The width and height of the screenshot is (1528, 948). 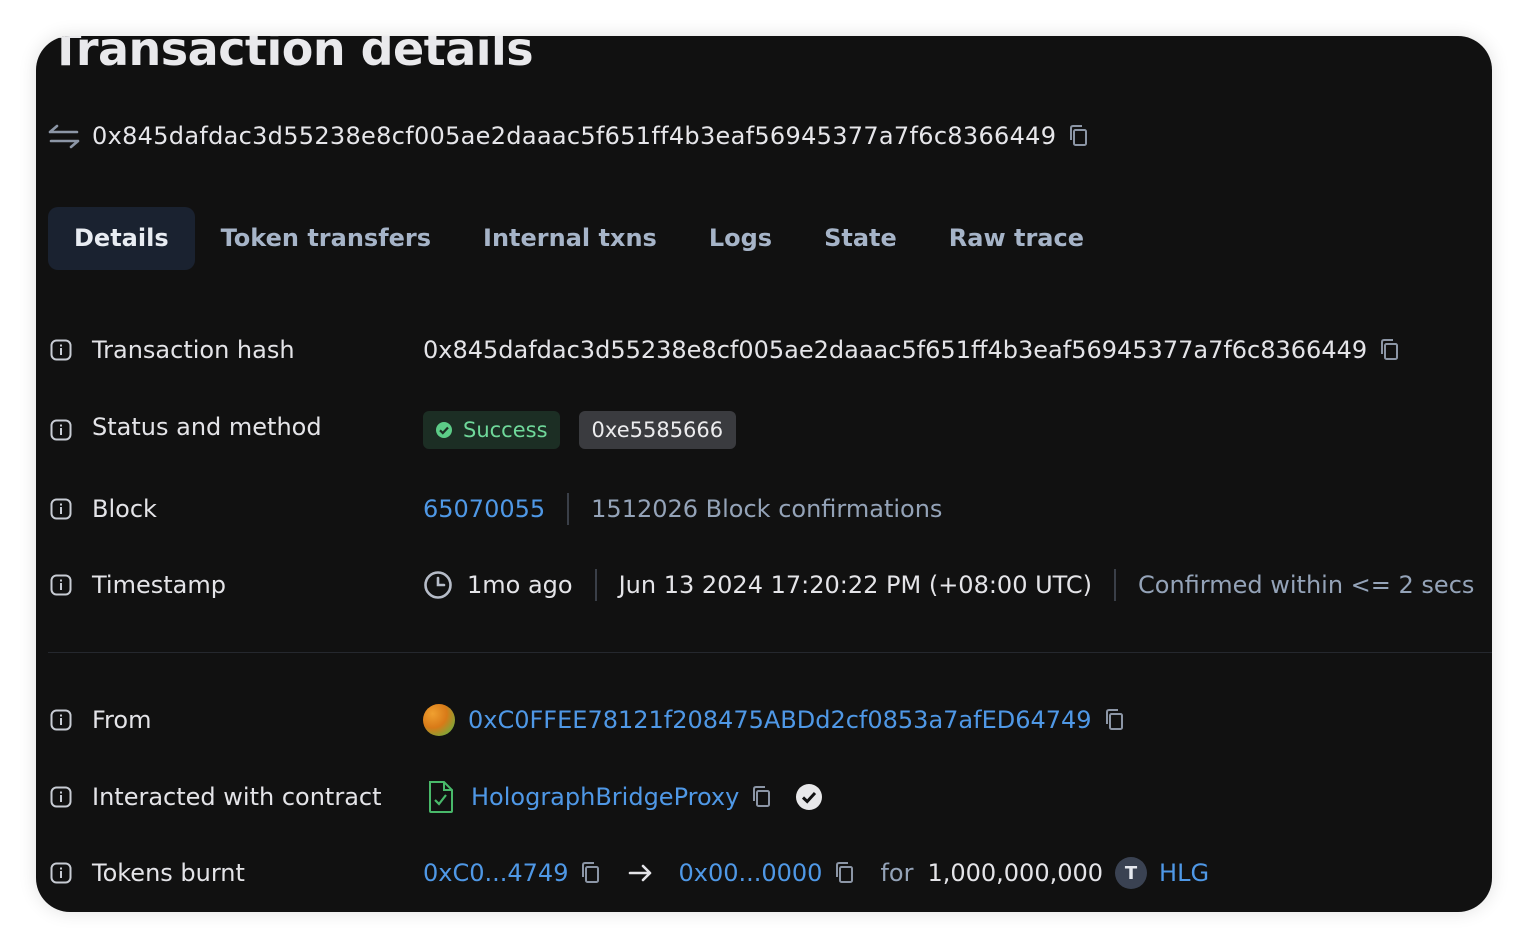 What do you see at coordinates (767, 509) in the screenshot?
I see `block-confirmations: 1512026 Block confirmations` at bounding box center [767, 509].